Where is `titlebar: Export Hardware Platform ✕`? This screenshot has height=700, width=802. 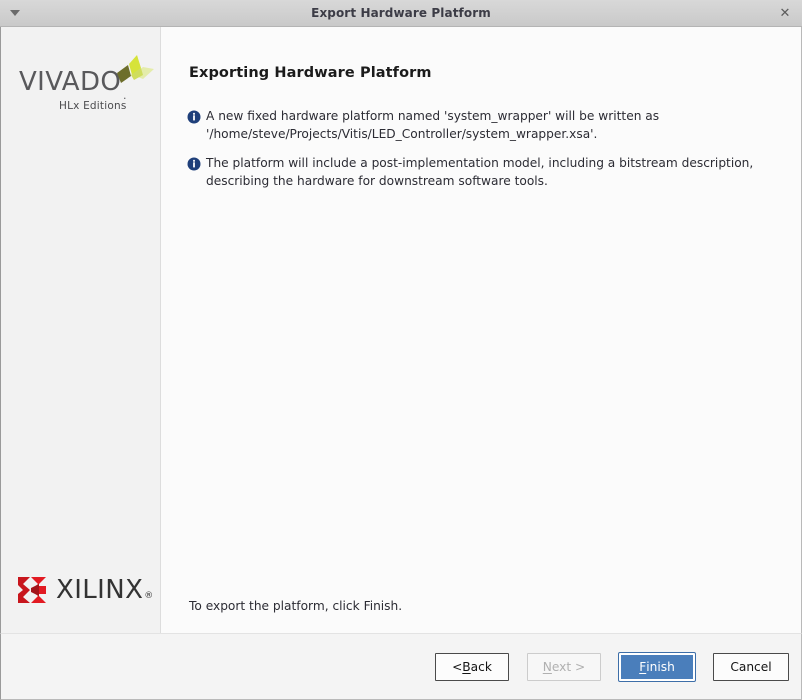 titlebar: Export Hardware Platform ✕ is located at coordinates (401, 13).